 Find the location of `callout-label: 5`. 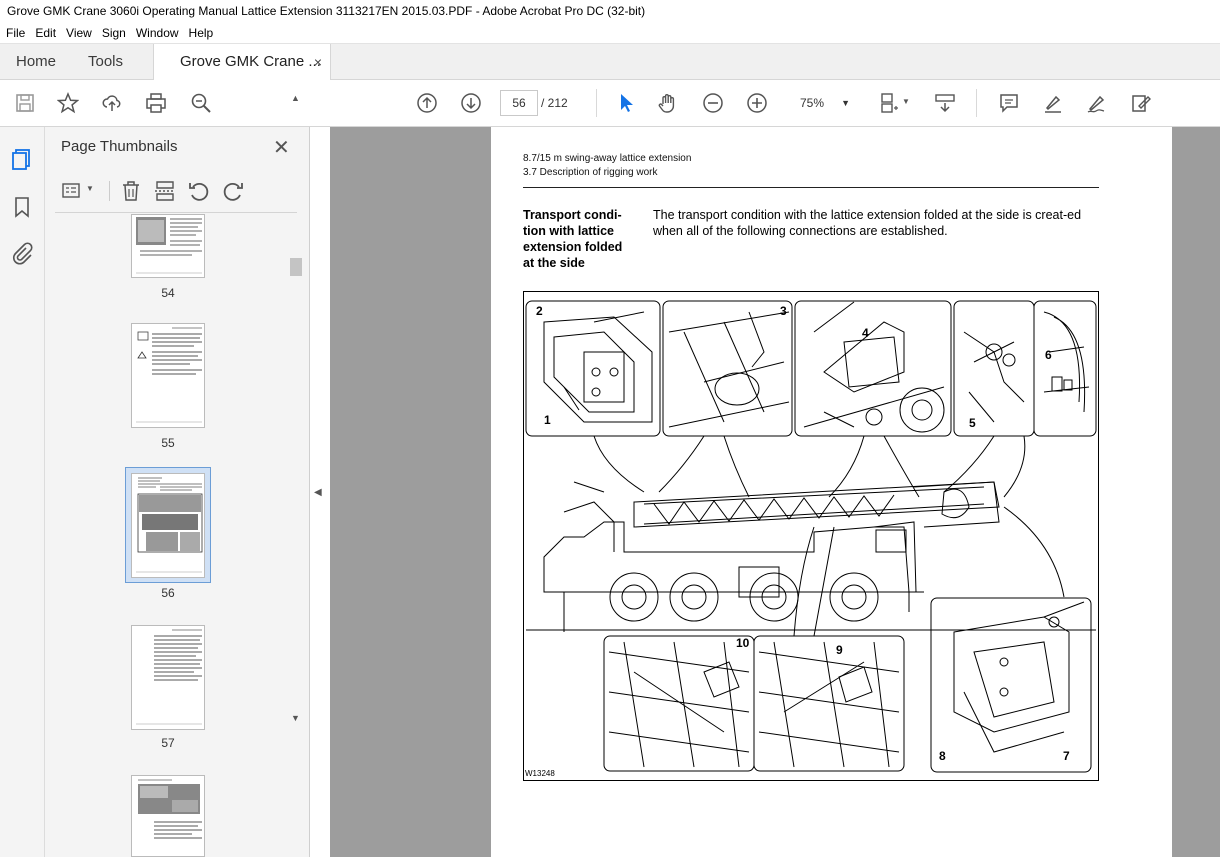

callout-label: 5 is located at coordinates (972, 423).